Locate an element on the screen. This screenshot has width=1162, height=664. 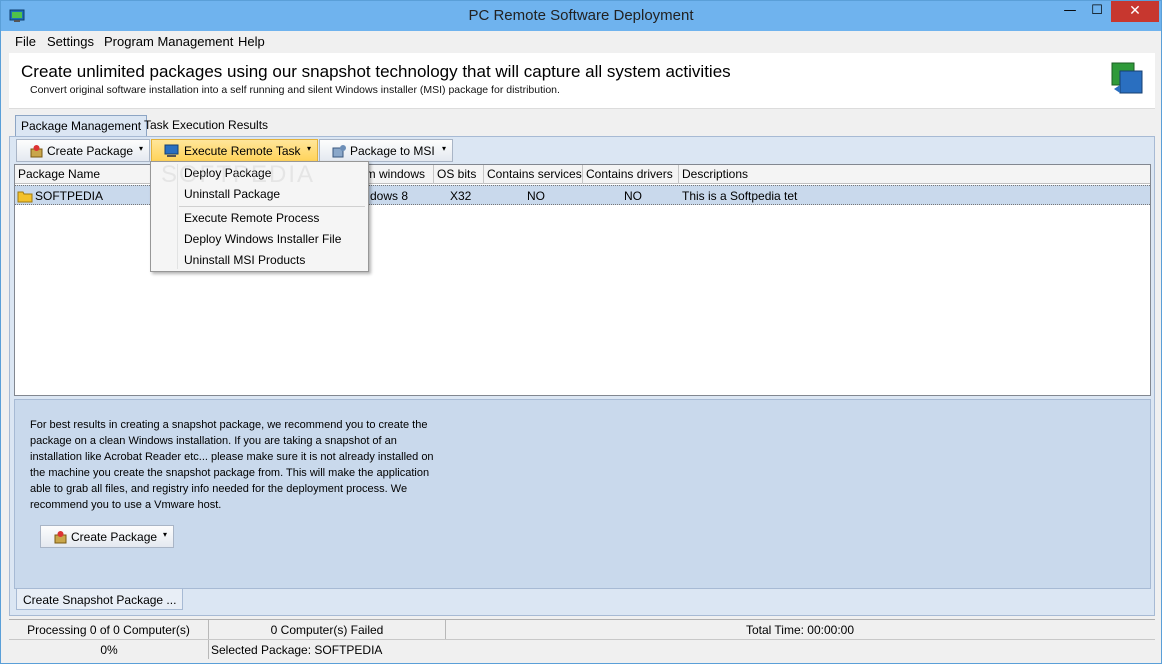
maximize-button: ☐ is located at coordinates (1097, 11).